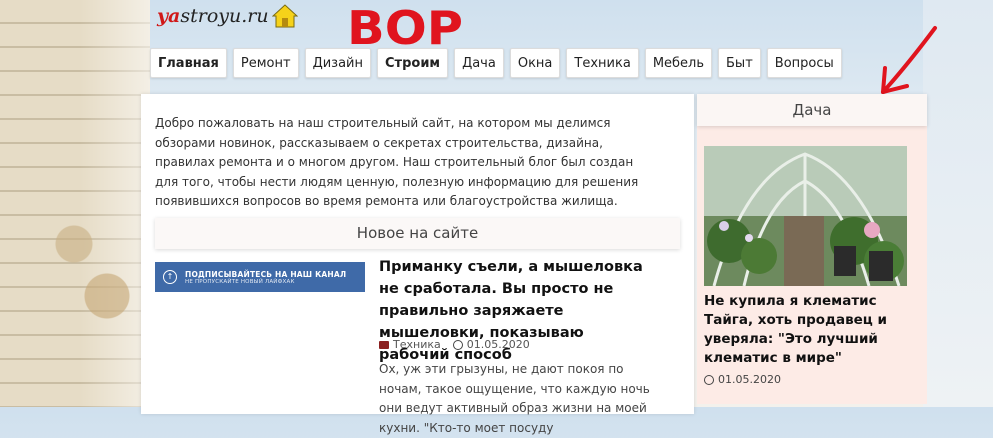 The image size is (993, 438). Describe the element at coordinates (479, 63) in the screenshot. I see `nav-item-dacha: Дача` at that location.